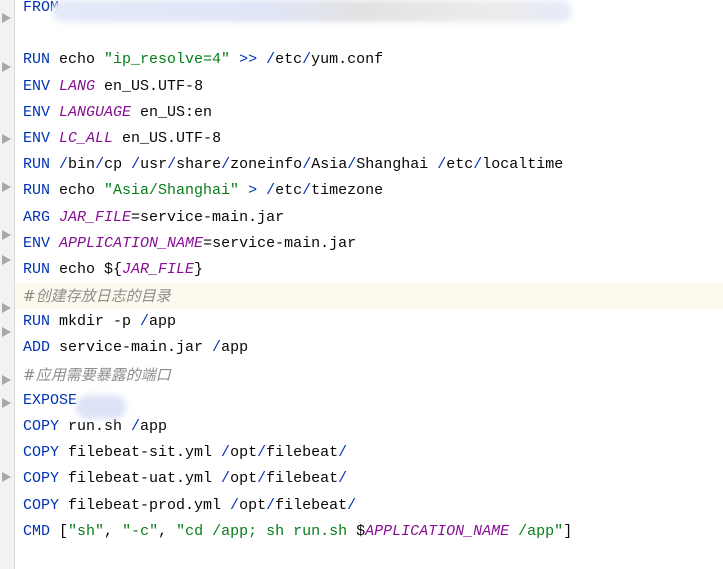 This screenshot has height=569, width=723. Describe the element at coordinates (347, 191) in the screenshot. I see `code-token: timezone` at that location.